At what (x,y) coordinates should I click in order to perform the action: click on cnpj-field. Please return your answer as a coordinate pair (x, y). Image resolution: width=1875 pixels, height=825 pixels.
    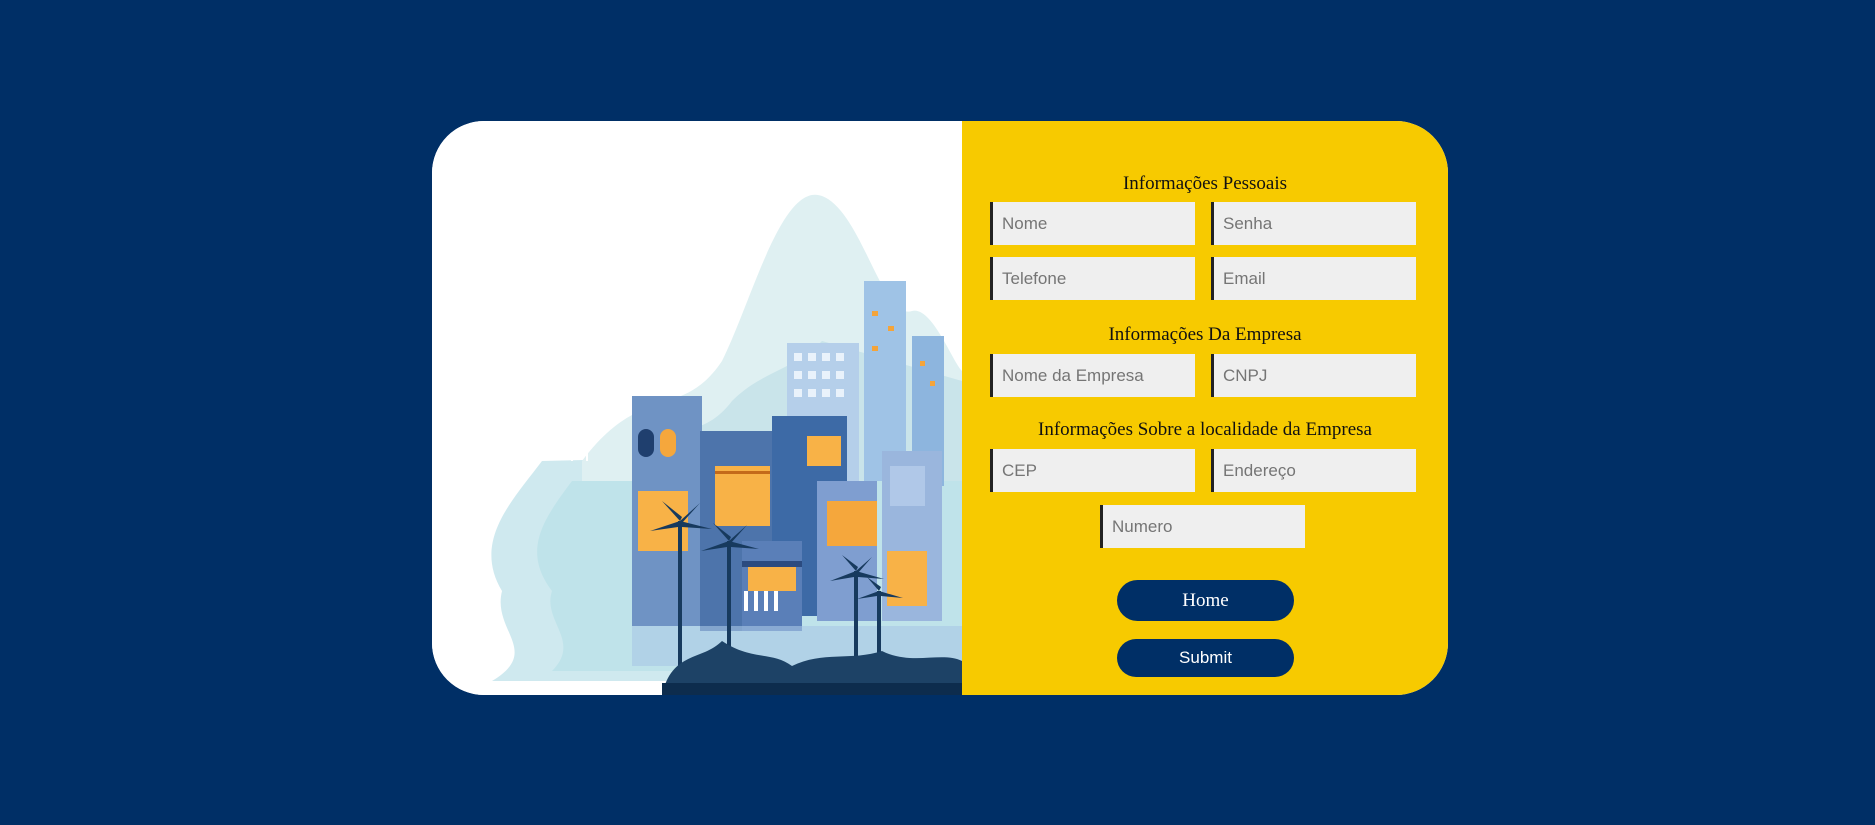
    Looking at the image, I should click on (1313, 375).